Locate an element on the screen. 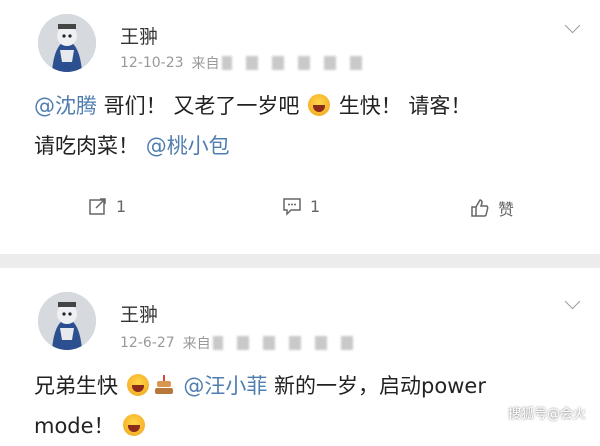 The width and height of the screenshot is (600, 446). post-text: 兄弟生快 is located at coordinates (76, 386).